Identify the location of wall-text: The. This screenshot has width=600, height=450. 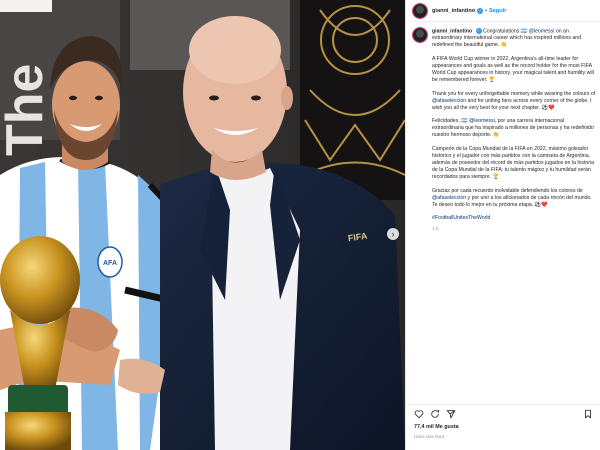
(27, 110).